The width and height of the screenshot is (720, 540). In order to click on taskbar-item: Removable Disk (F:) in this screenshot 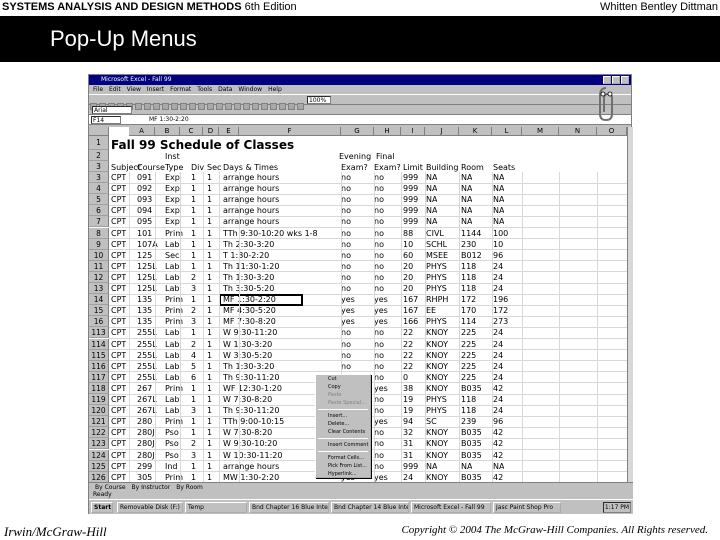, I will do `click(150, 507)`.